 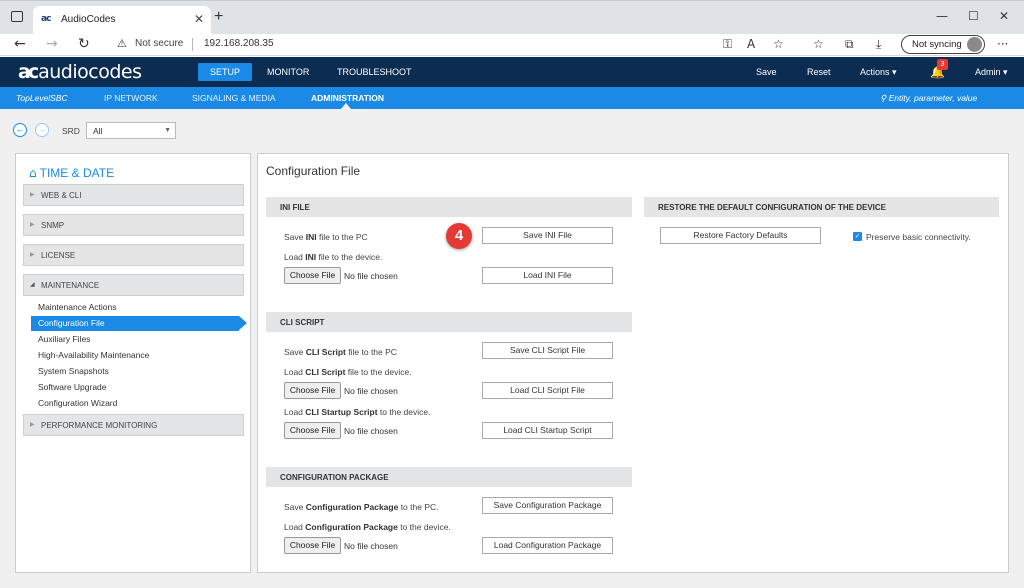 What do you see at coordinates (766, 72) in the screenshot?
I see `save-button: Save` at bounding box center [766, 72].